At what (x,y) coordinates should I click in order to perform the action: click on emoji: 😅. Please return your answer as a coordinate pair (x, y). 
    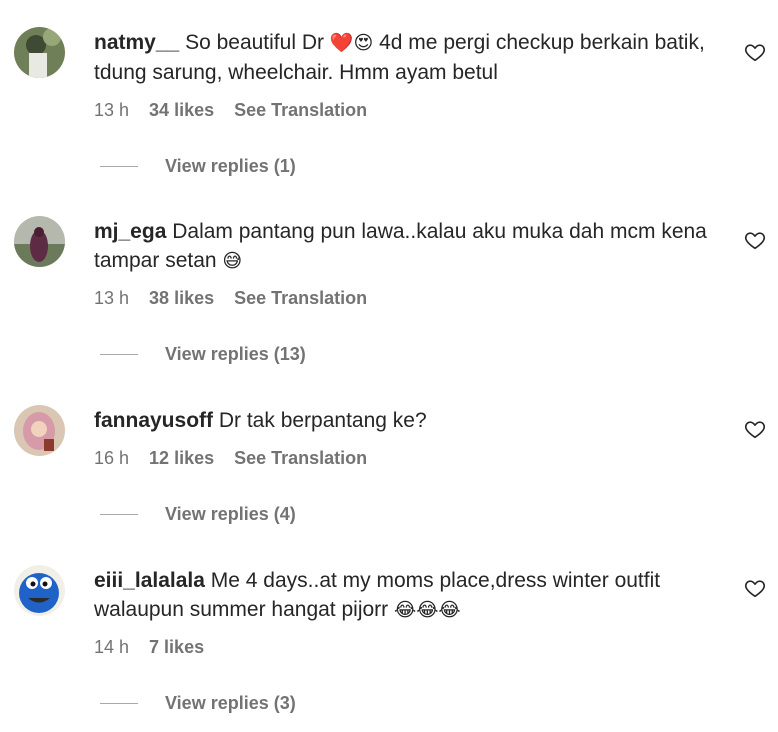
    Looking at the image, I should click on (232, 261).